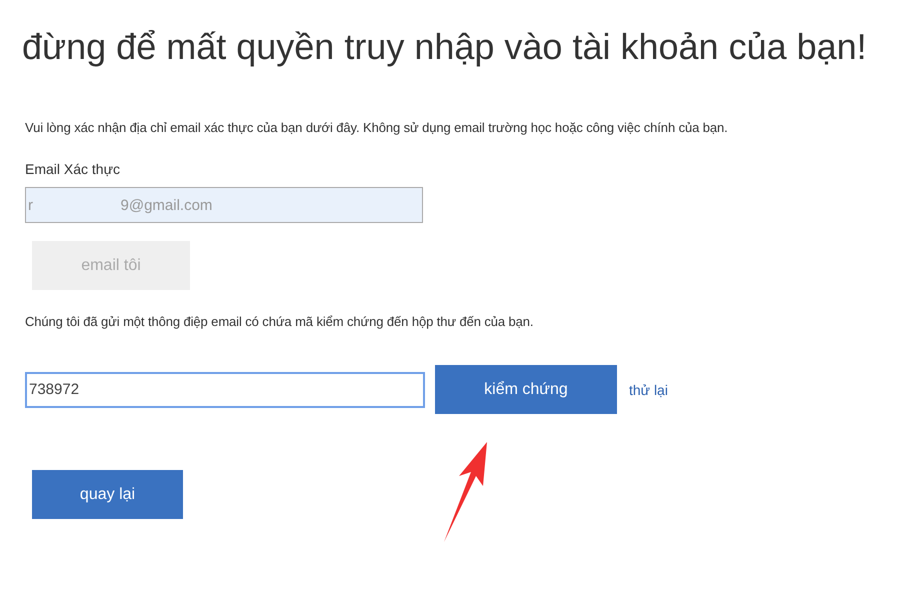 This screenshot has height=603, width=900. Describe the element at coordinates (279, 321) in the screenshot. I see `sent-message: Chúng tôi đã gửi một thông điệp email có chứa mã kiểm chứng đến hộp thư đến của bạn.` at that location.